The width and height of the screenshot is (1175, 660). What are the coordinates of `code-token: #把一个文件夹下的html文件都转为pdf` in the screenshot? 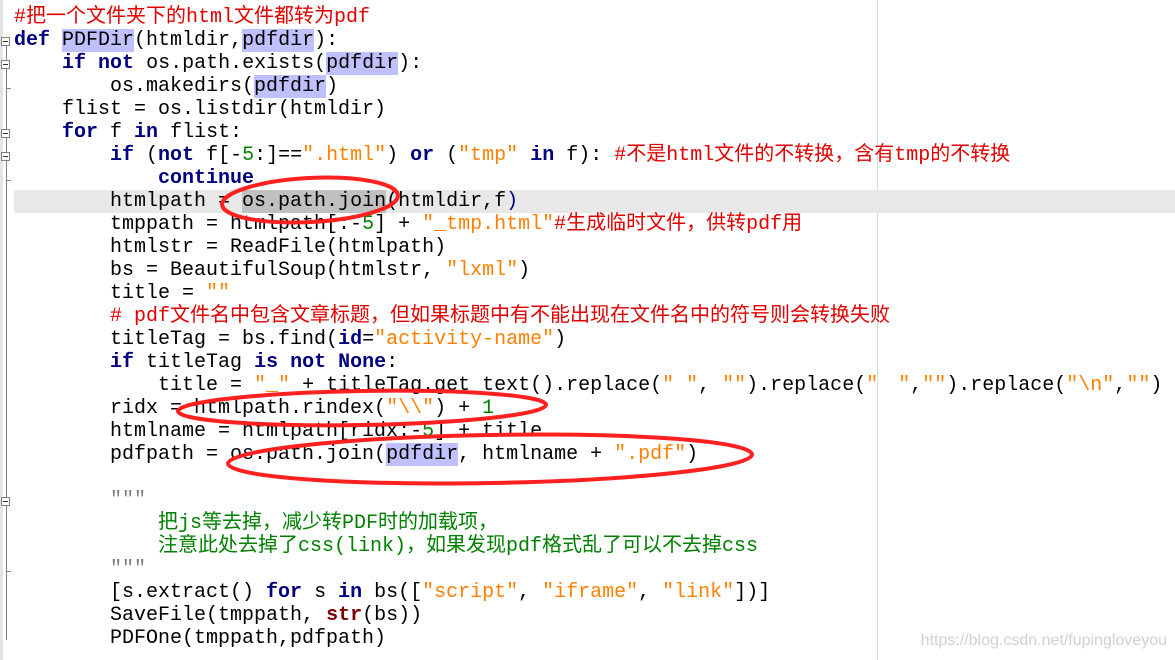 It's located at (192, 17).